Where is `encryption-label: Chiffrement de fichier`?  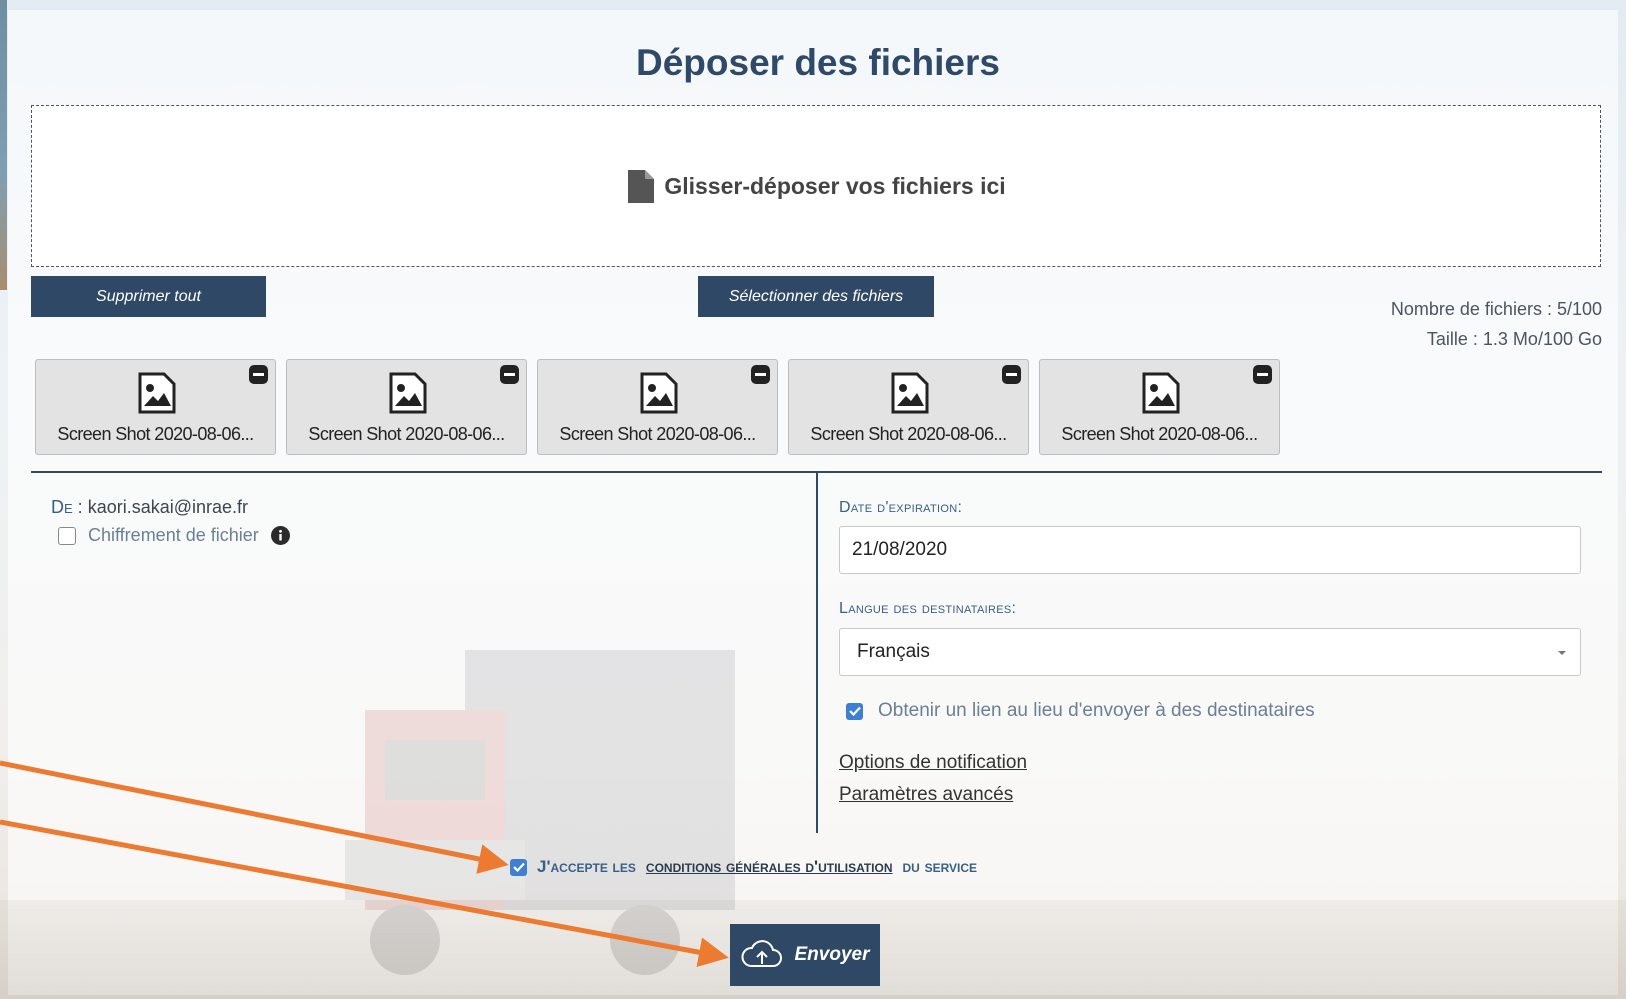 encryption-label: Chiffrement de fichier is located at coordinates (173, 535).